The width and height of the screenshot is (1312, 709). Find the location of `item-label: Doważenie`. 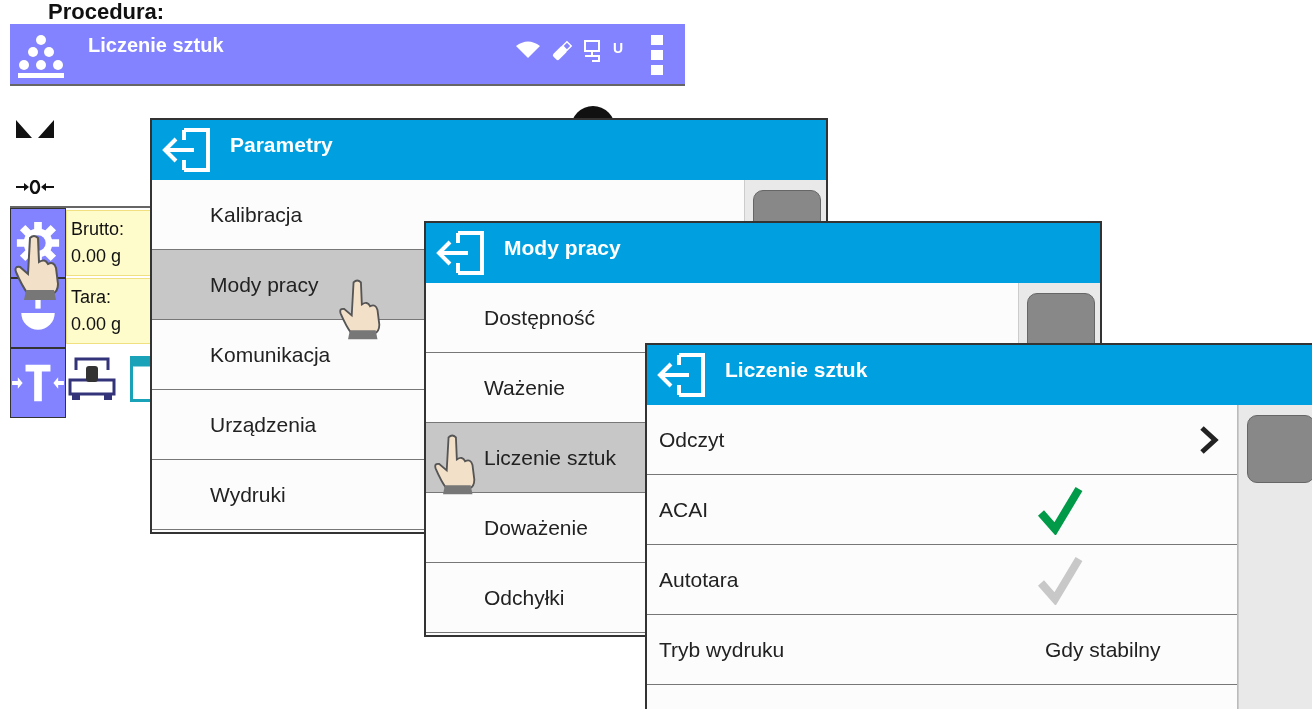

item-label: Doważenie is located at coordinates (536, 527).